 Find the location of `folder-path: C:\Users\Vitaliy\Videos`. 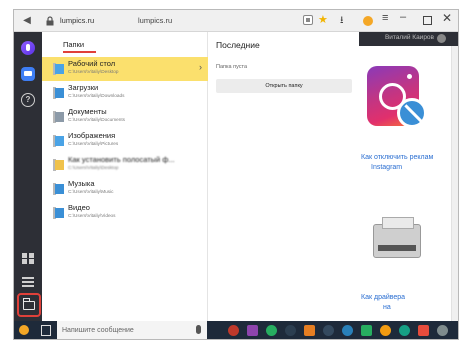

folder-path: C:\Users\Vitaliy\Videos is located at coordinates (92, 215).